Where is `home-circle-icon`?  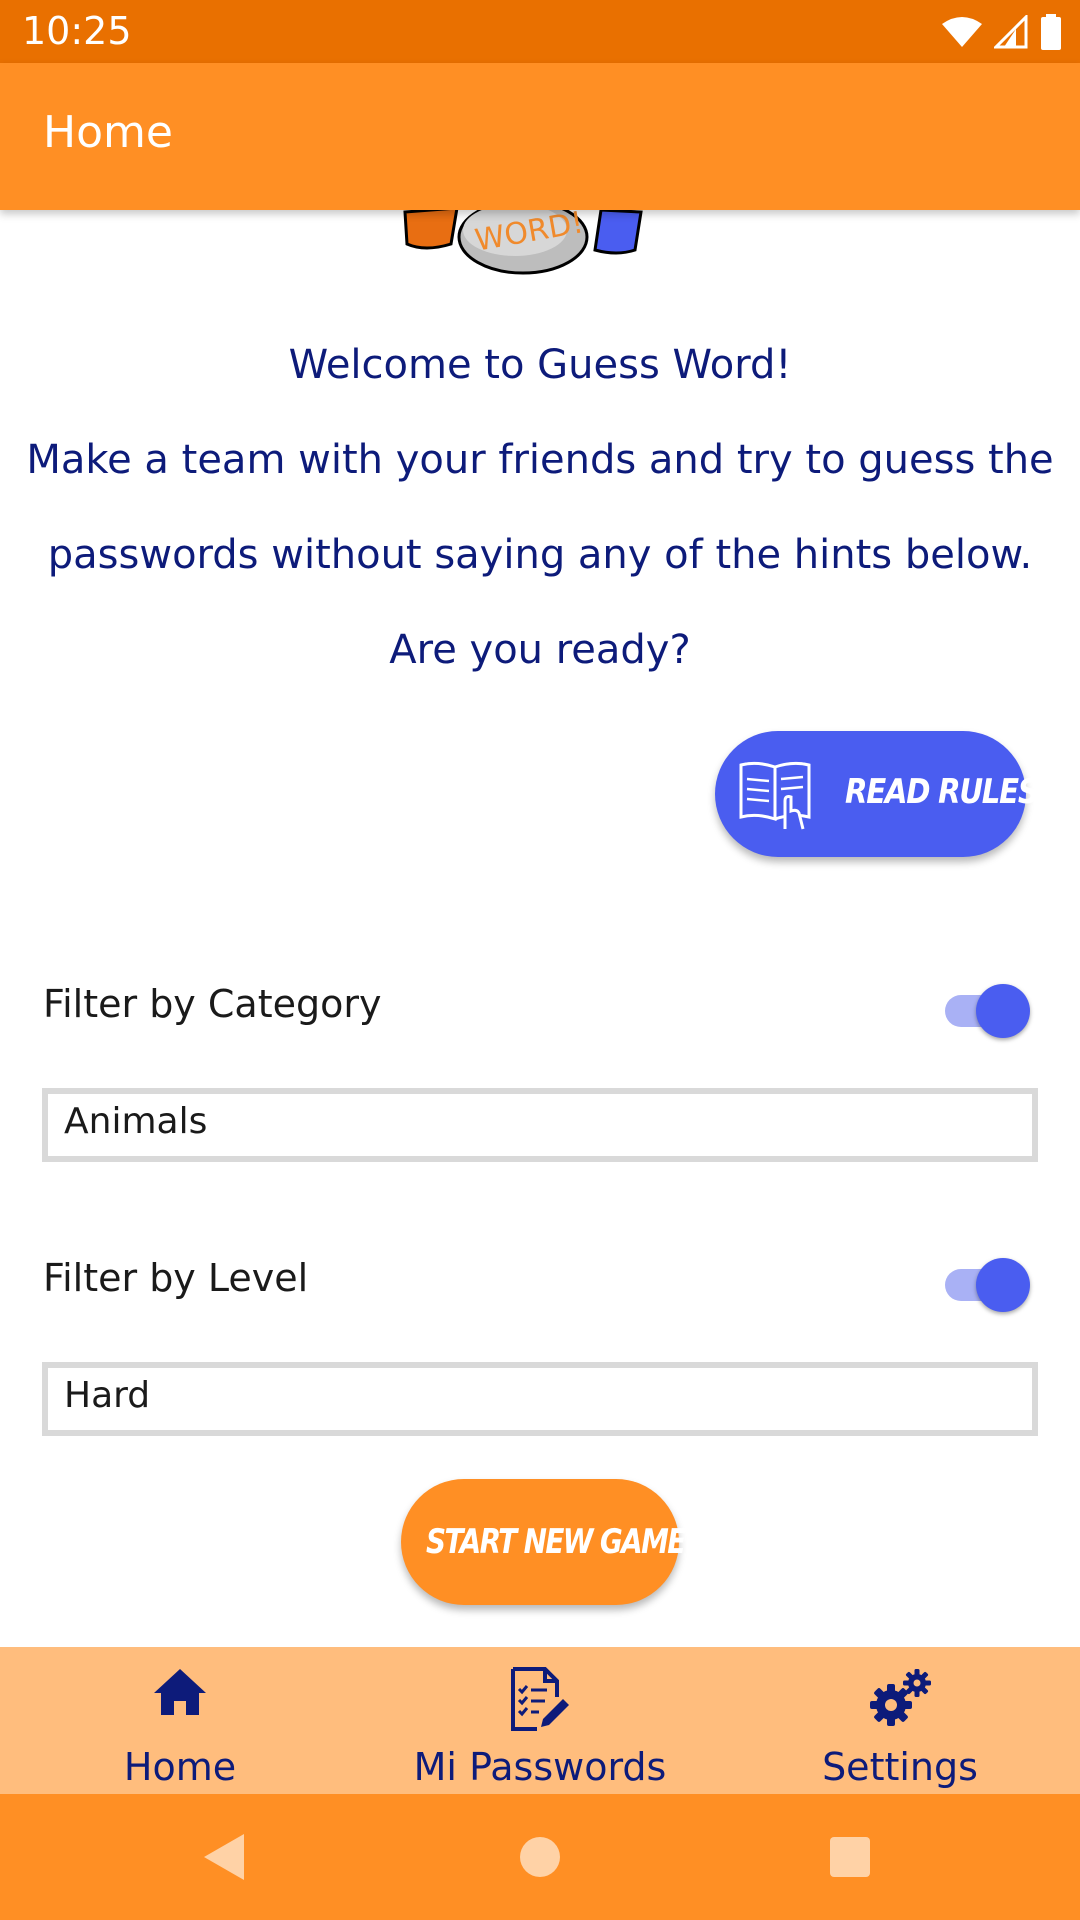 home-circle-icon is located at coordinates (540, 1857).